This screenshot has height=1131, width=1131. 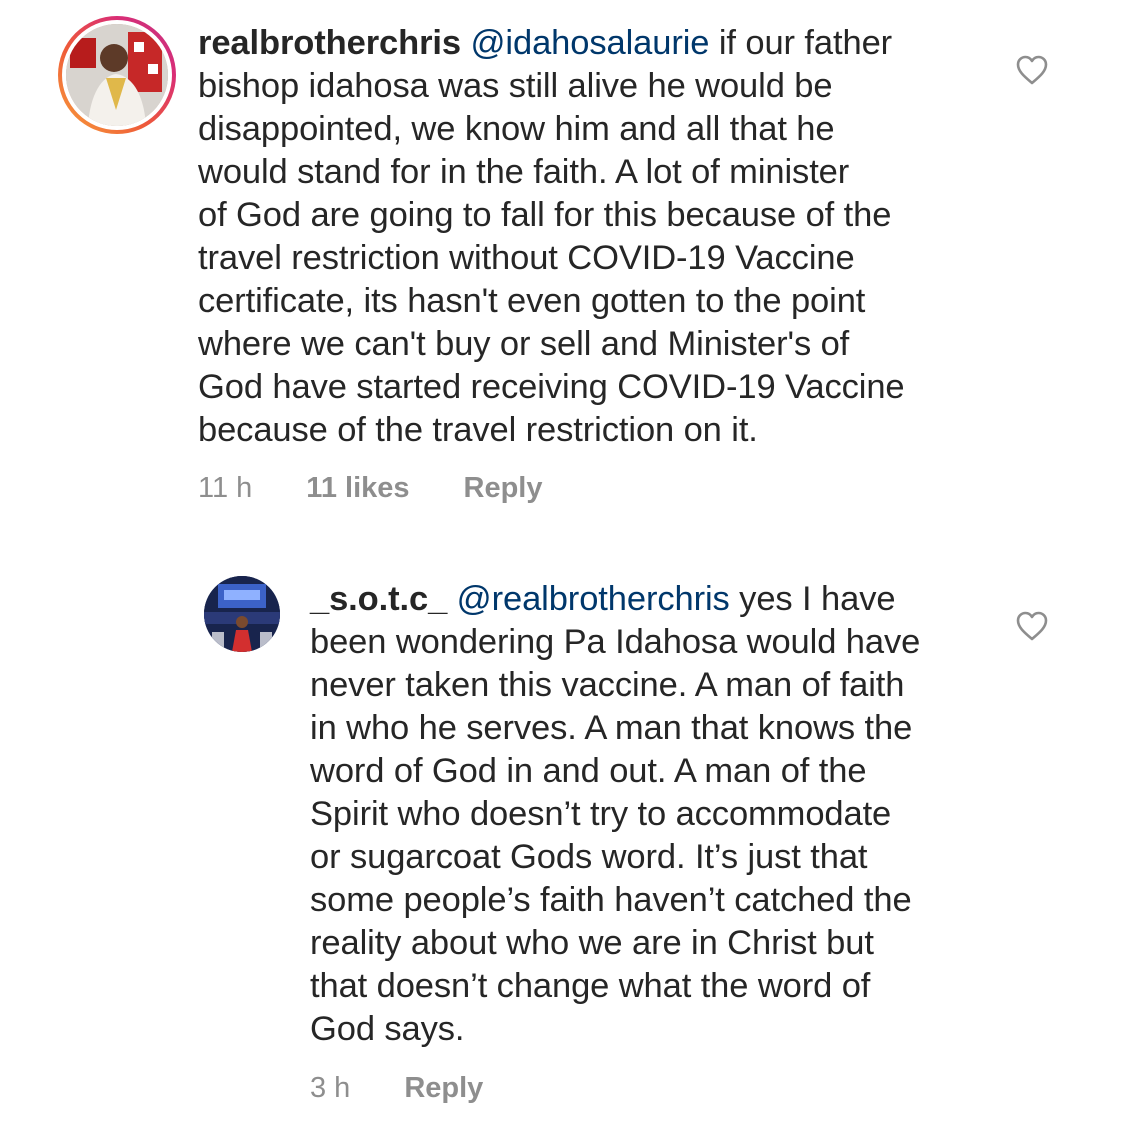 What do you see at coordinates (590, 43) in the screenshot?
I see `comment-mention: @idahosalaurie` at bounding box center [590, 43].